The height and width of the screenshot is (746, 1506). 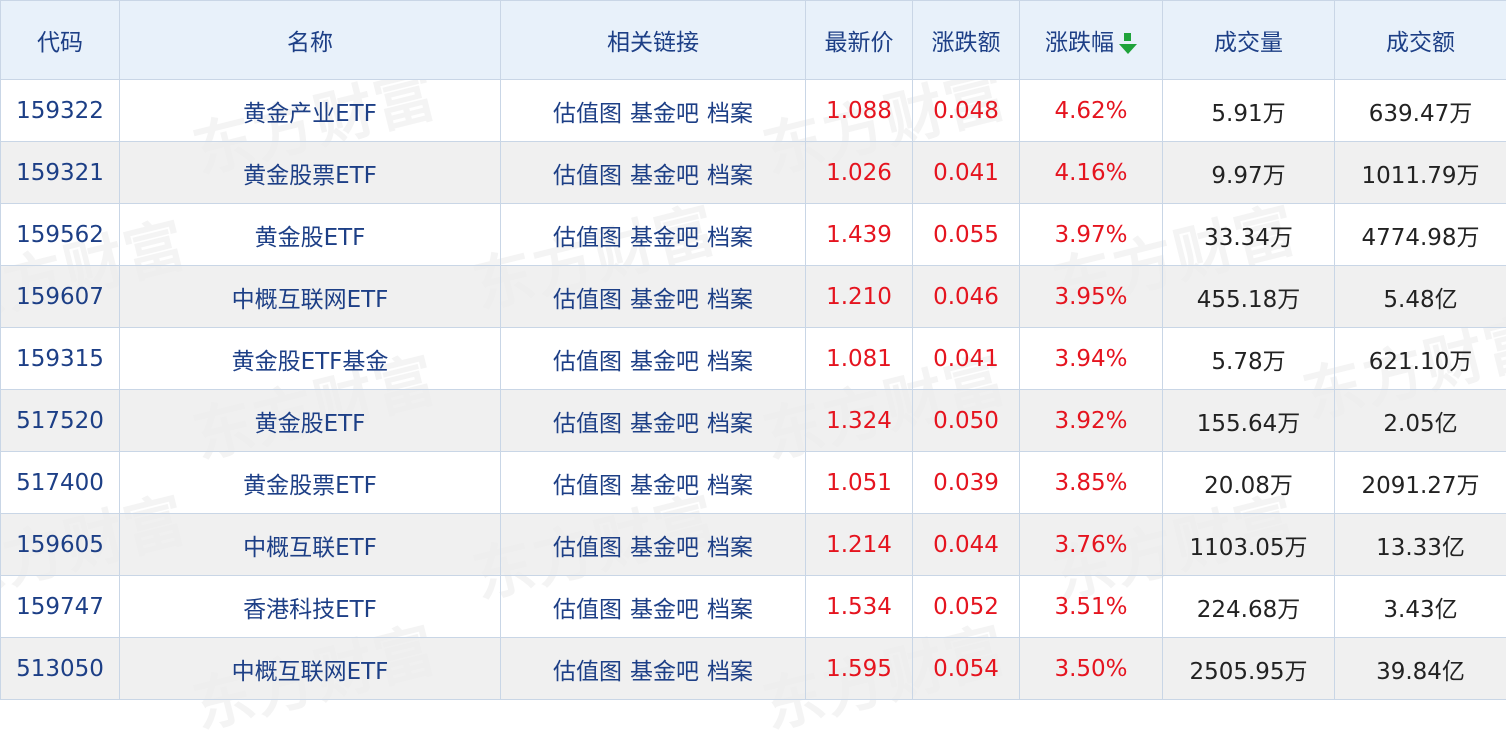 I want to click on header-turnover: 成交额, so click(x=1420, y=40).